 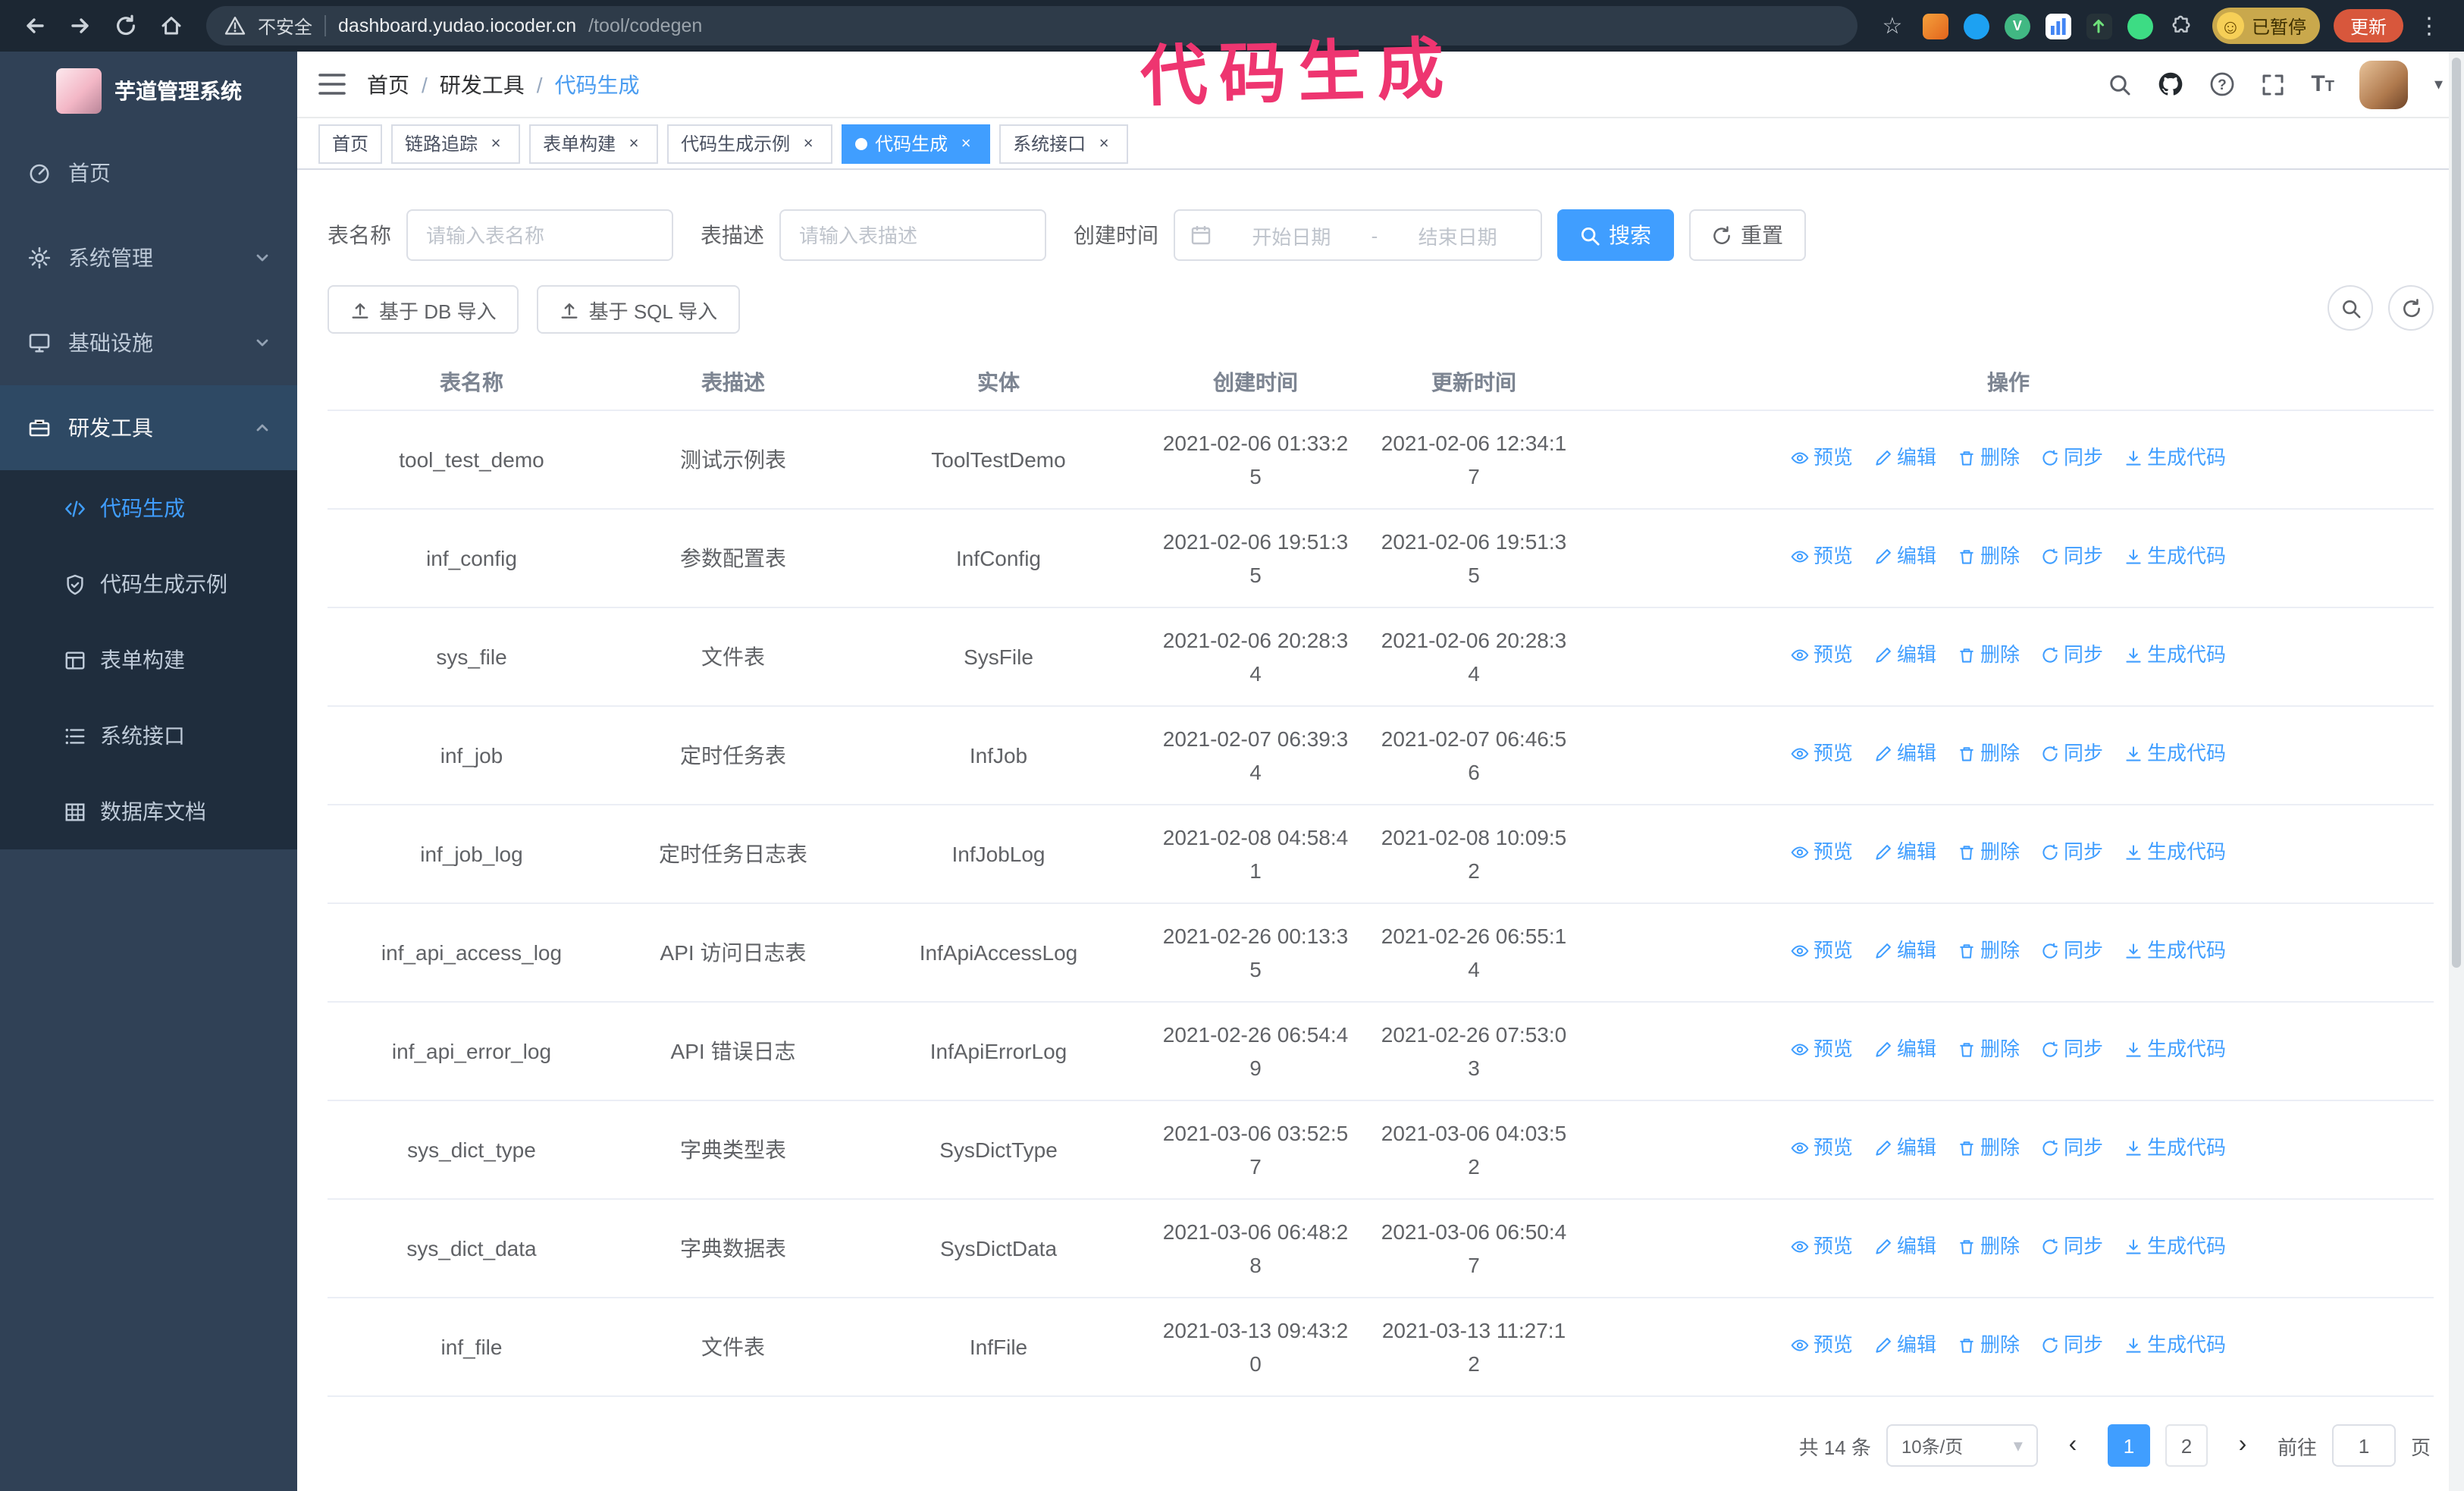 I want to click on bookmark-star-icon: ☆, so click(x=1893, y=26).